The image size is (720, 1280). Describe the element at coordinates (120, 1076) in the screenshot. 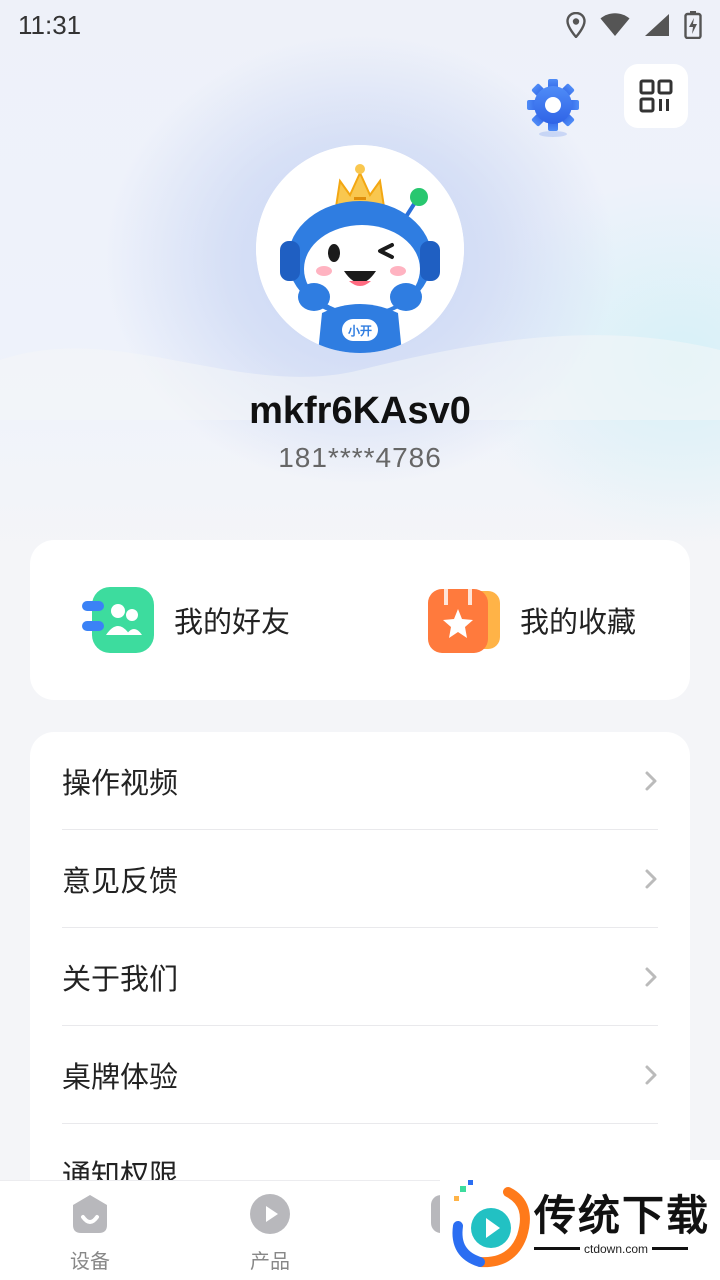

I see `menu-item-label: 桌牌体验` at that location.